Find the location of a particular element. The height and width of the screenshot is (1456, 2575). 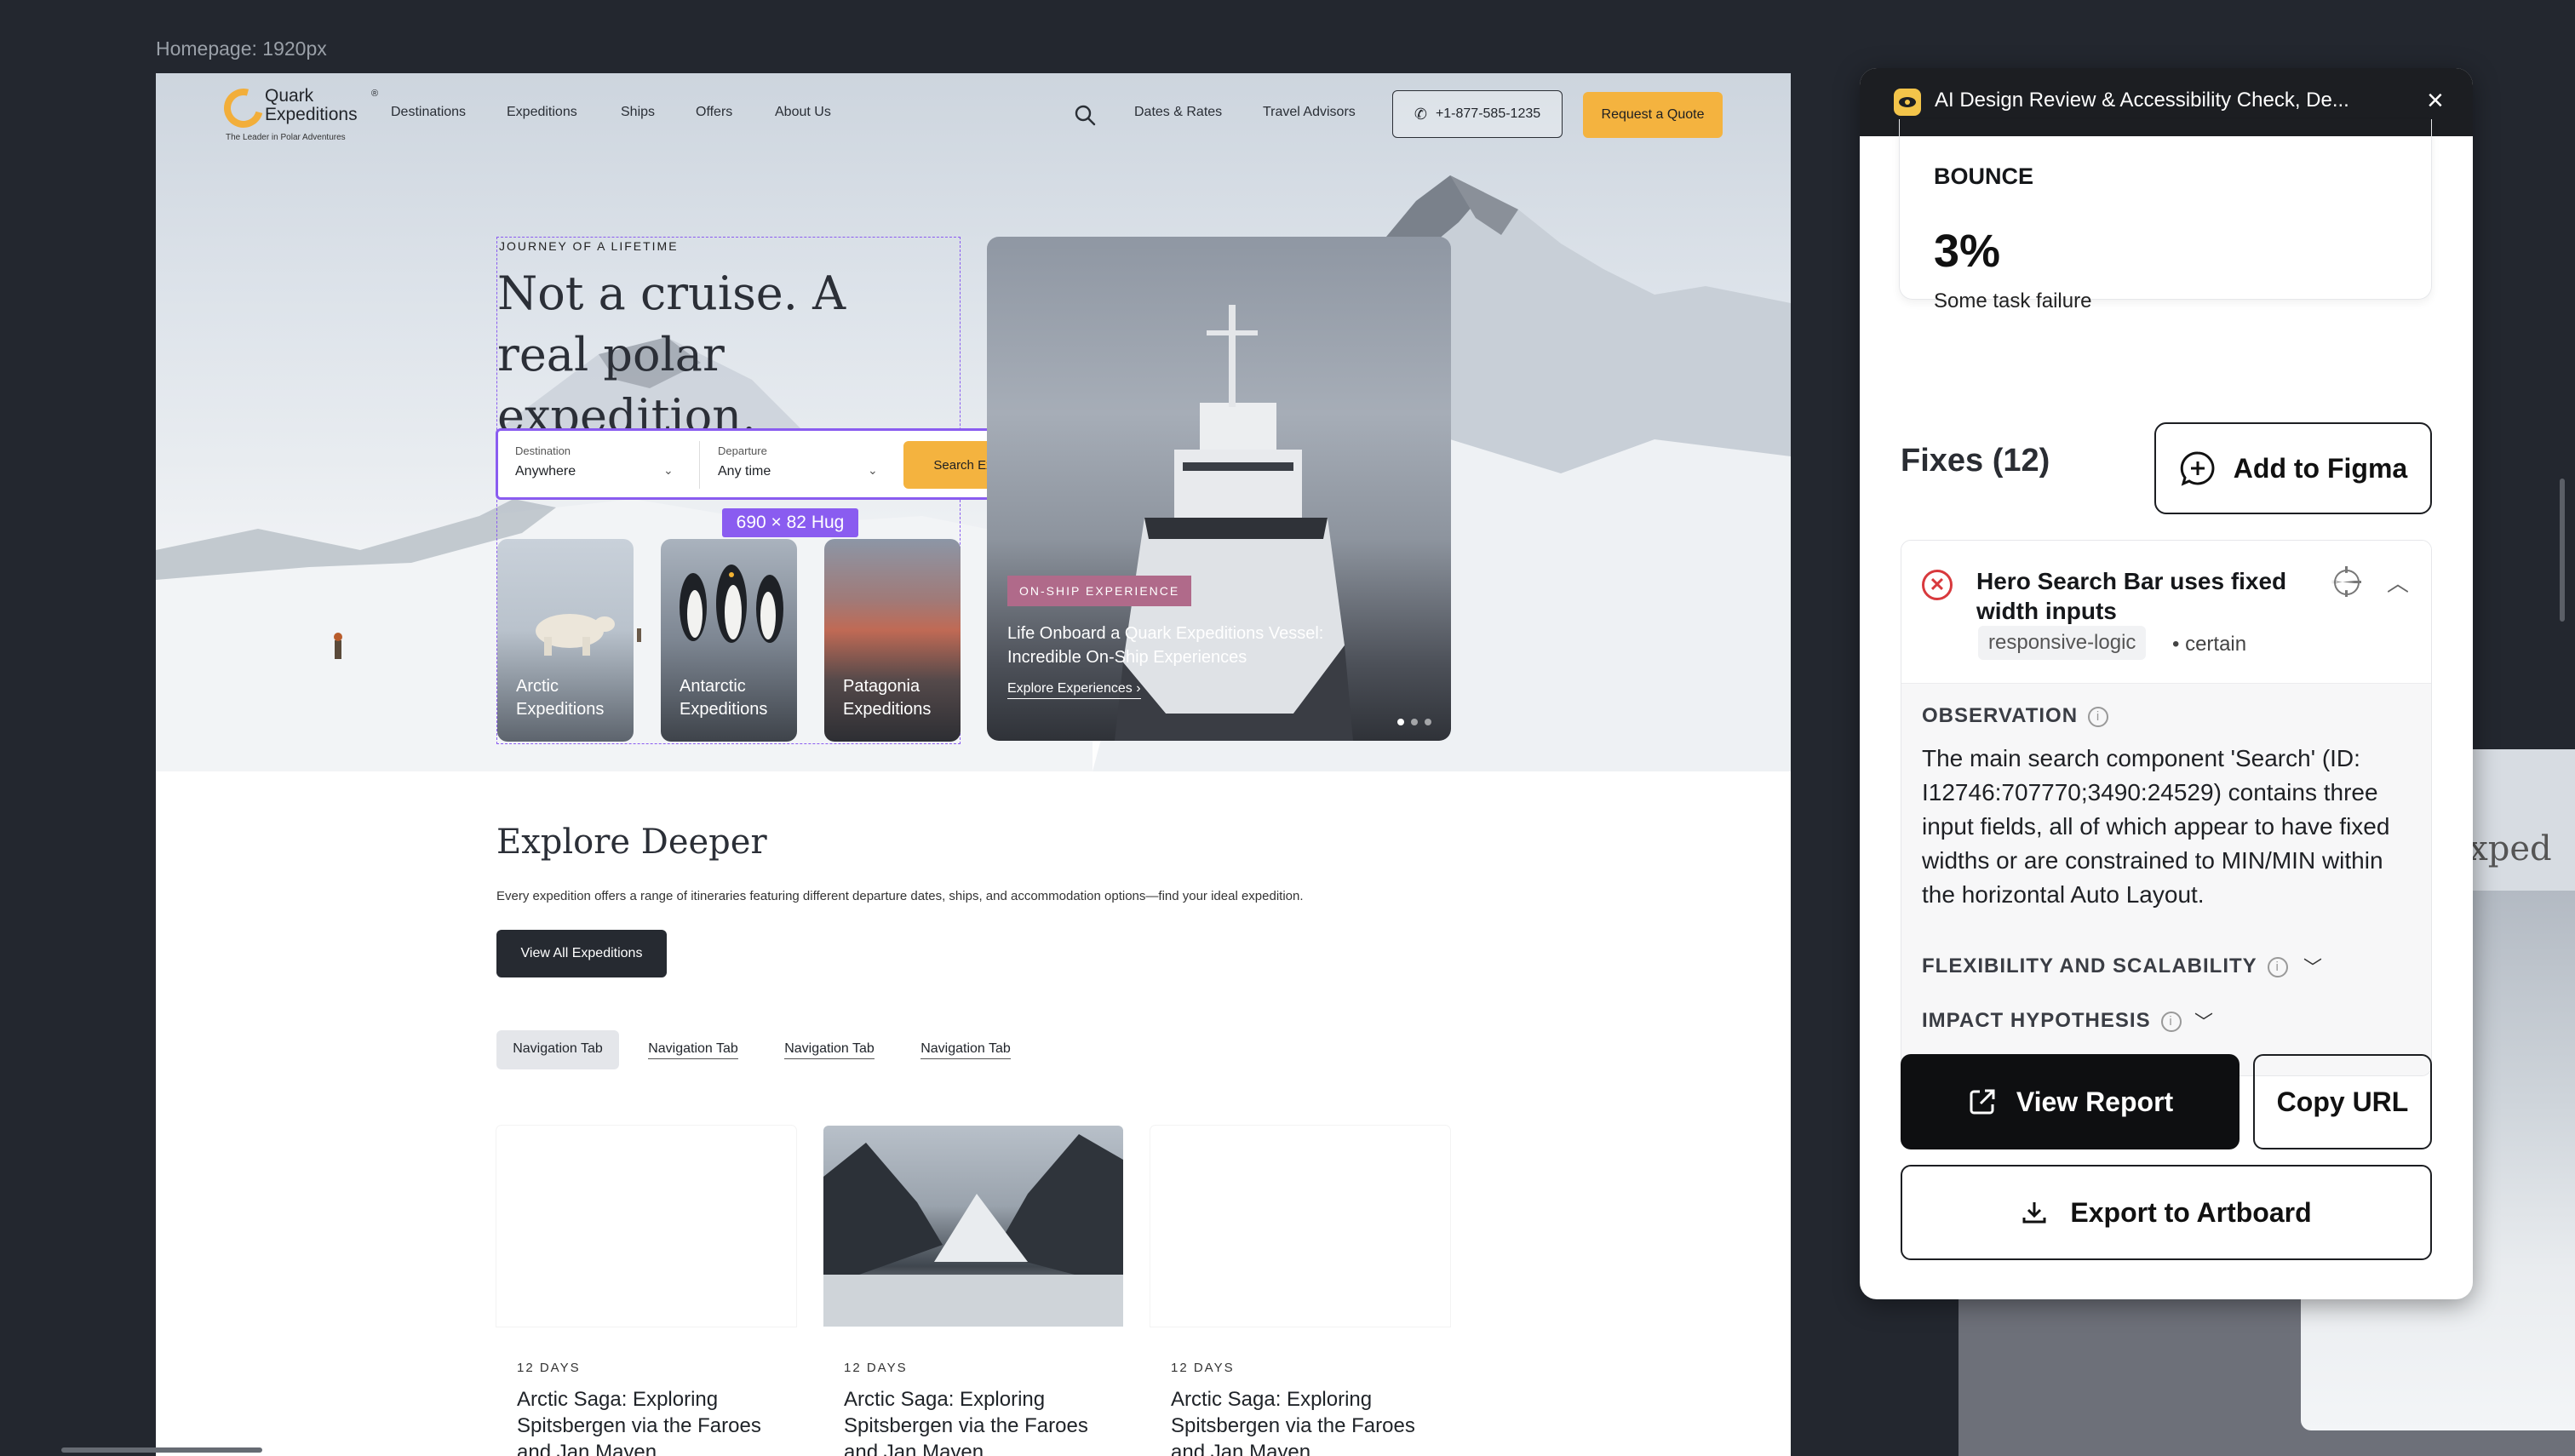

tab-navigation-1: Navigation Tab is located at coordinates (557, 1050).